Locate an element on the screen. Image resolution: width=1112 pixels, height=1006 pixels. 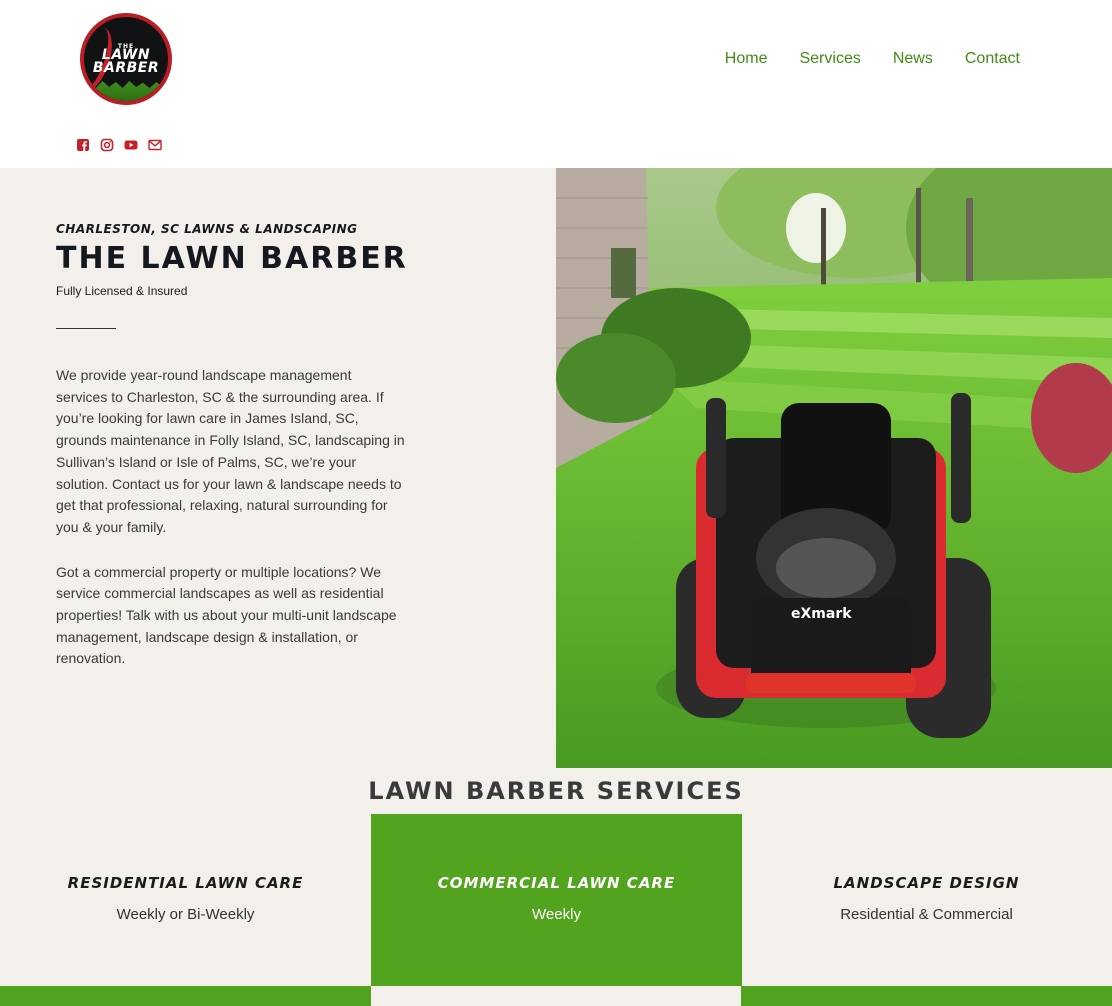
service-detail: Weekly is located at coordinates (556, 914).